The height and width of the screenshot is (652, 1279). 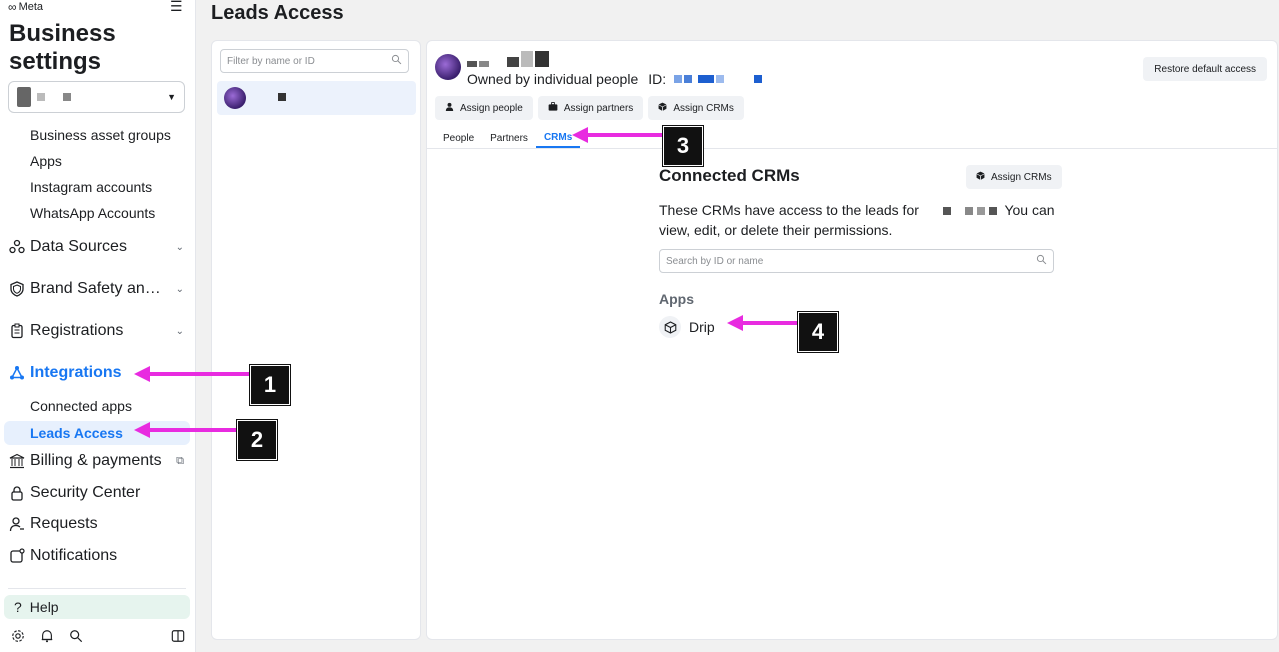 What do you see at coordinates (78, 246) in the screenshot?
I see `sidebar-item-label: Data Sources` at bounding box center [78, 246].